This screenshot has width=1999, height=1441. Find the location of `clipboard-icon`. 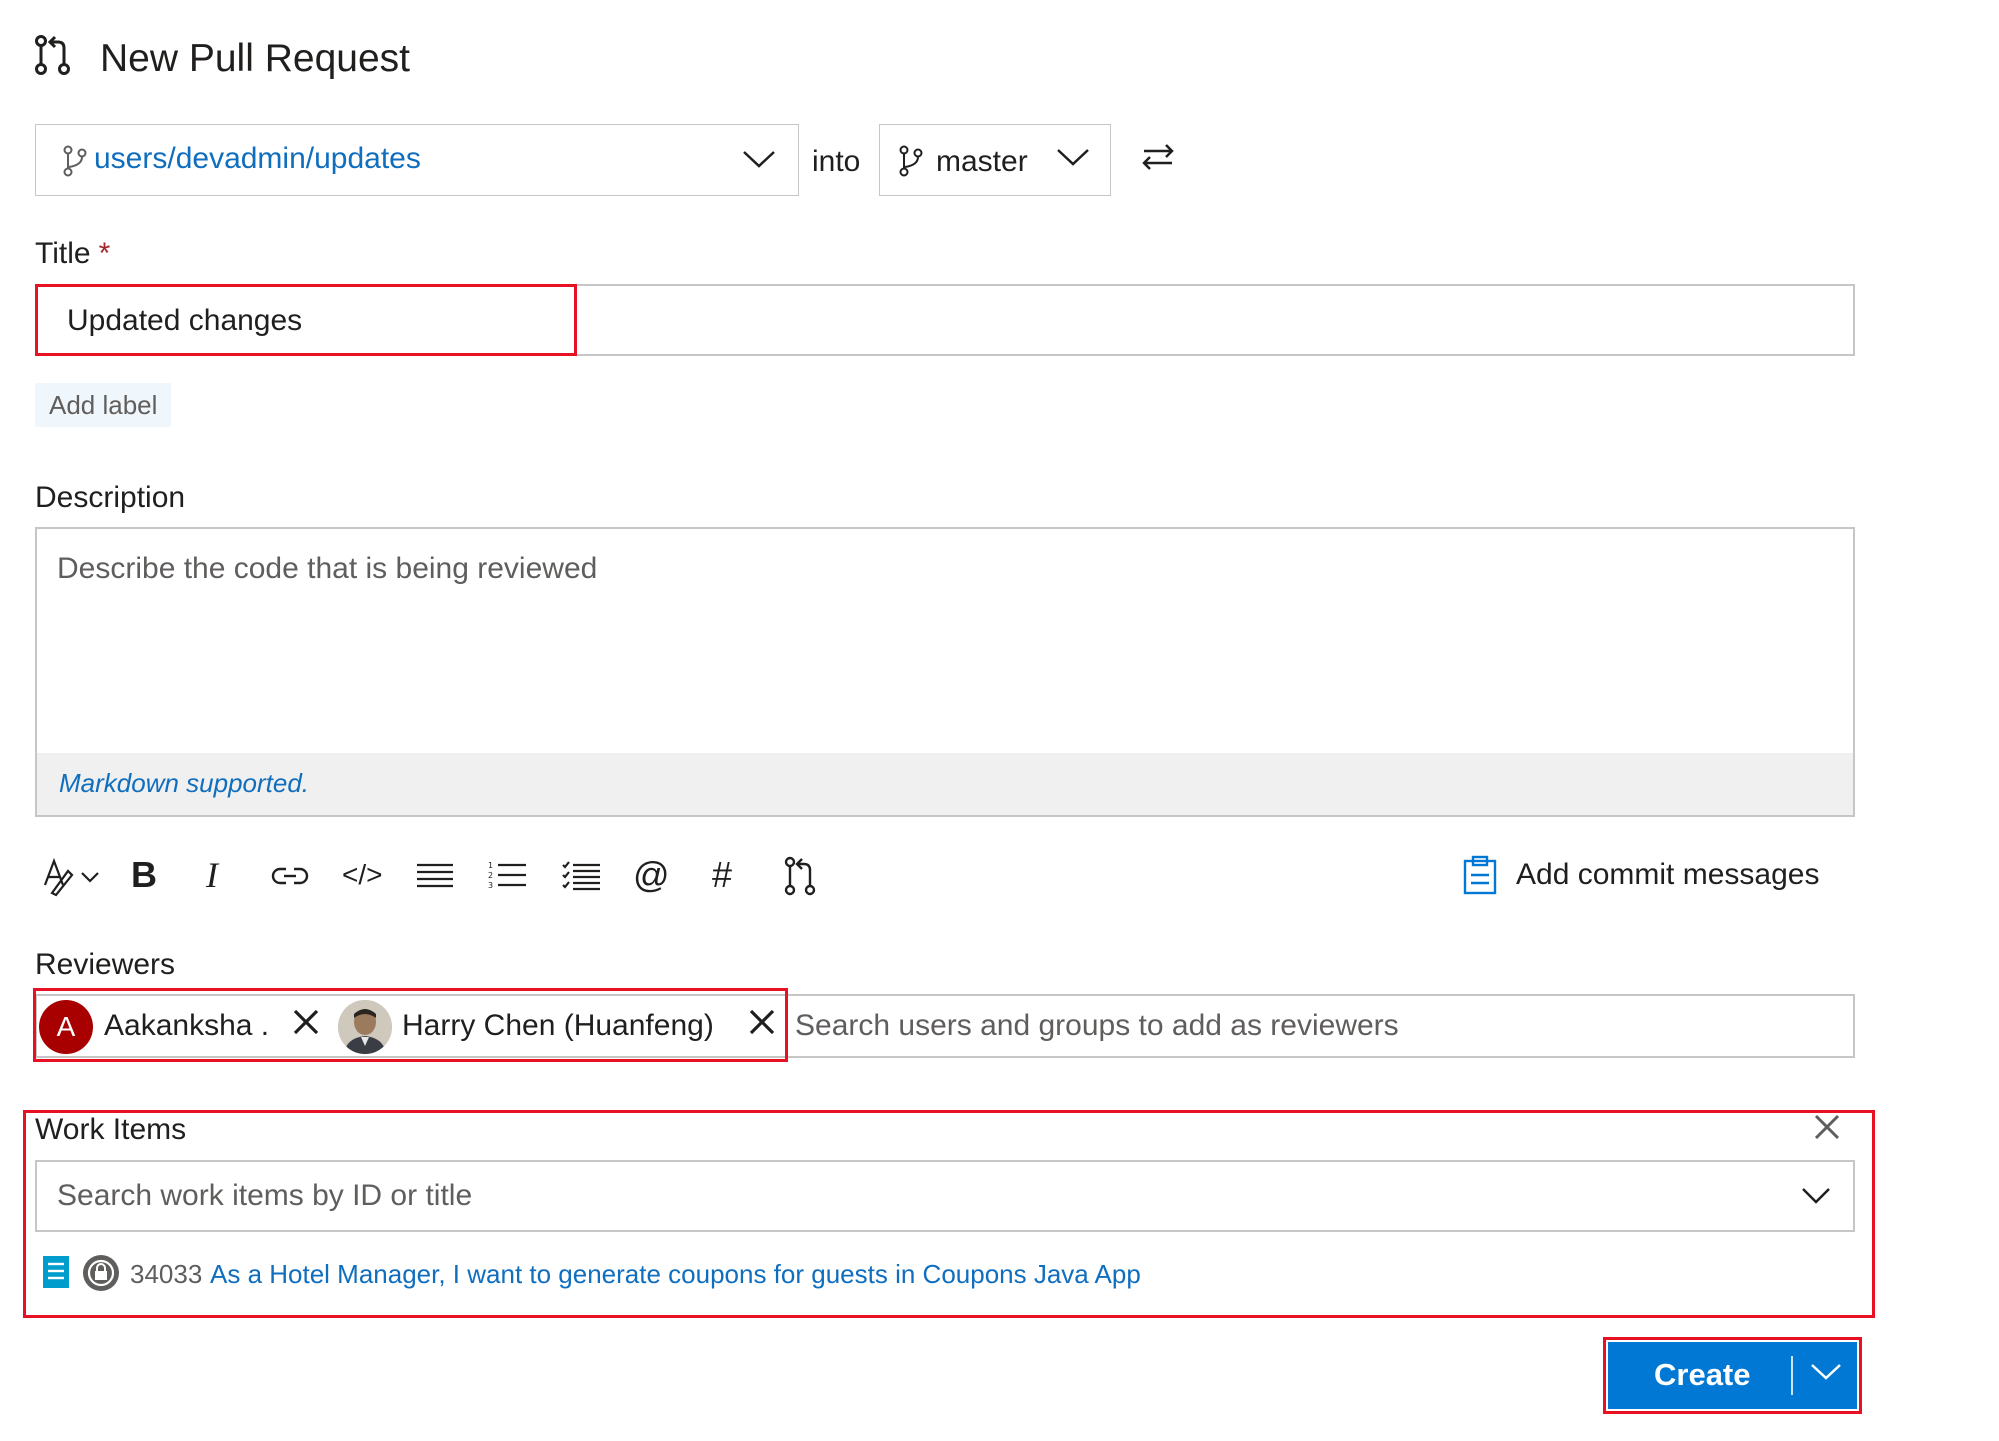

clipboard-icon is located at coordinates (1480, 875).